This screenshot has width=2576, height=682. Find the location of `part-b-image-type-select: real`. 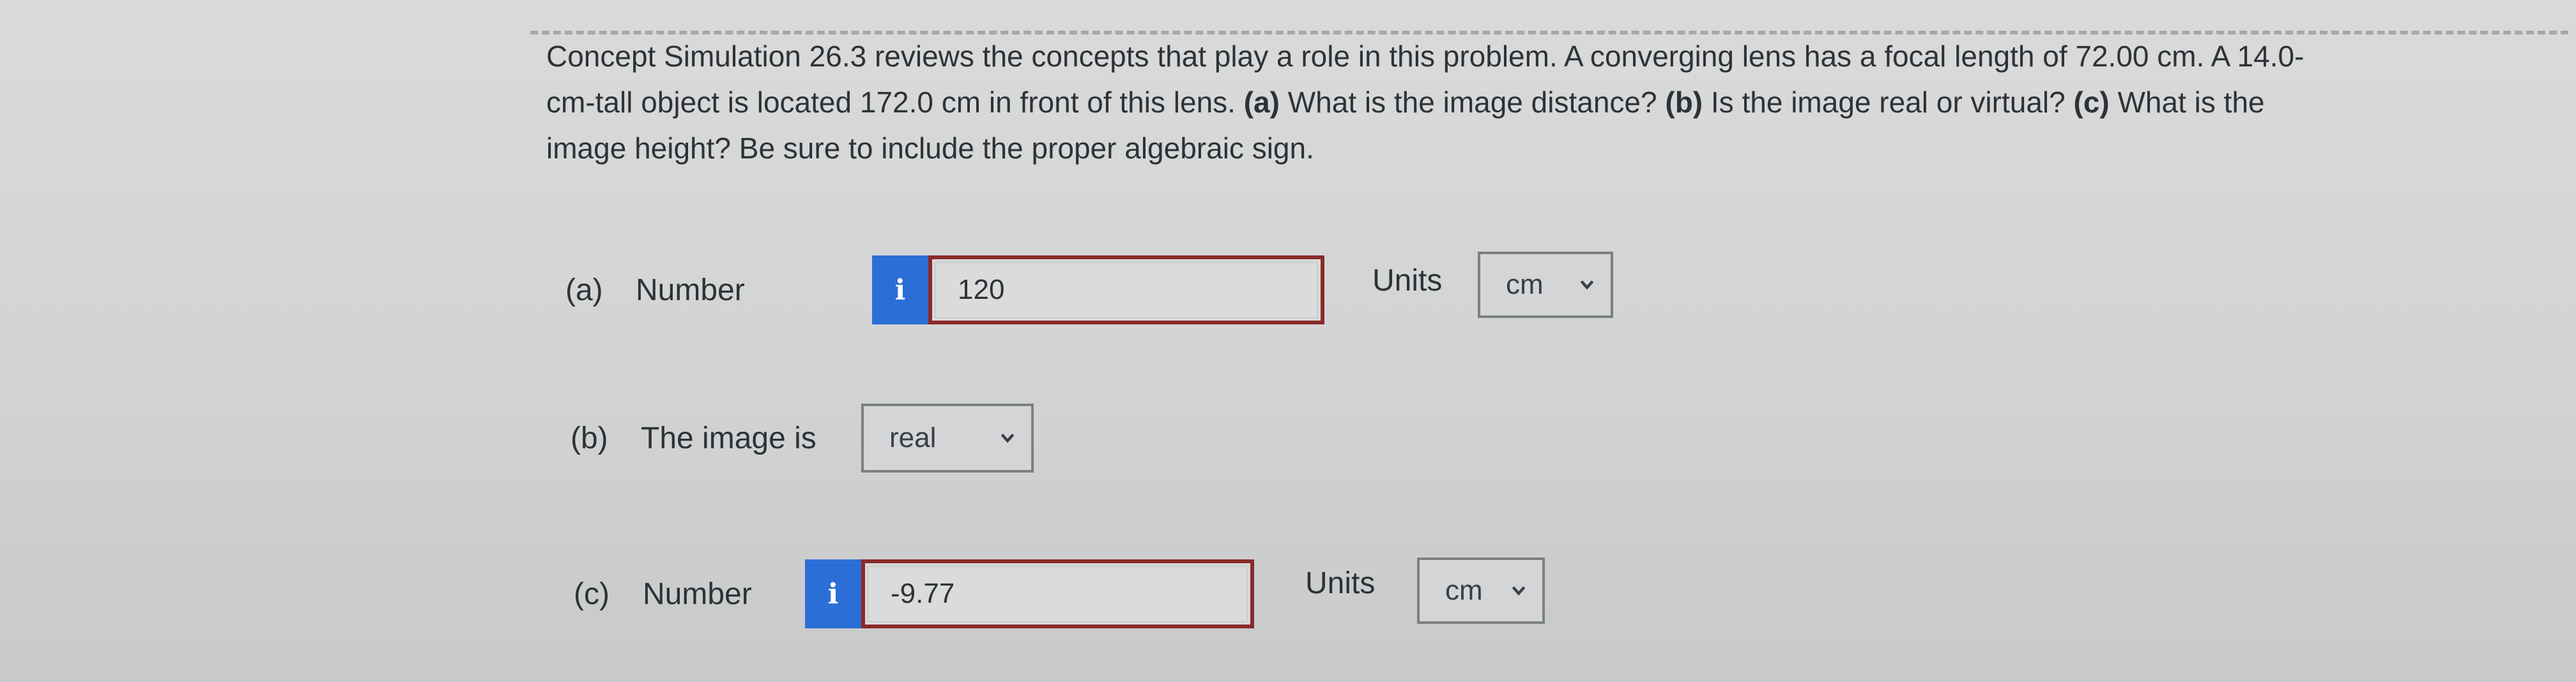

part-b-image-type-select: real is located at coordinates (947, 438).